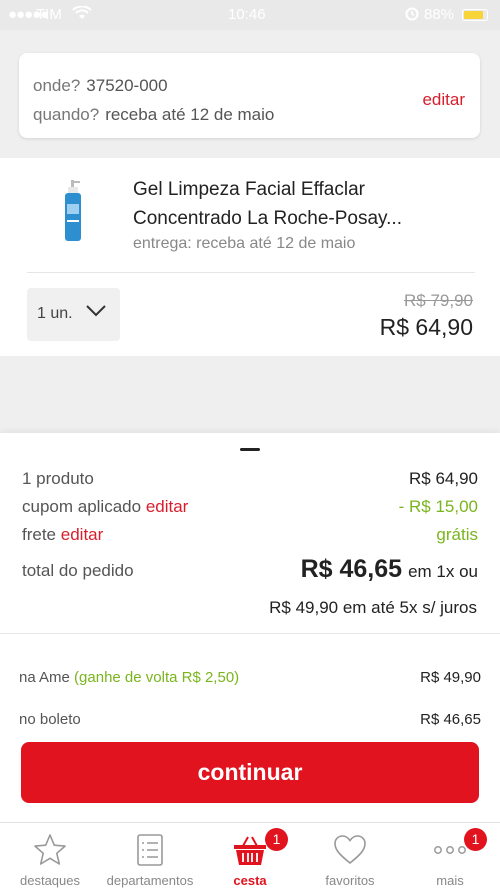  What do you see at coordinates (150, 880) in the screenshot?
I see `nav-label: departamentos` at bounding box center [150, 880].